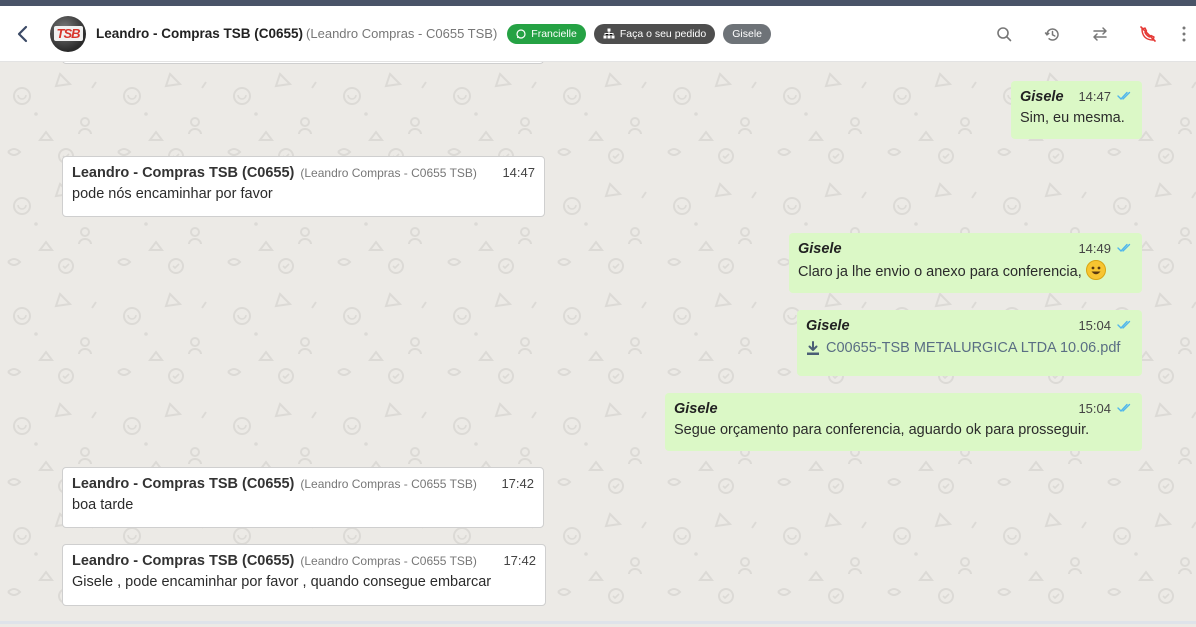  I want to click on transfer-icon, so click(1100, 34).